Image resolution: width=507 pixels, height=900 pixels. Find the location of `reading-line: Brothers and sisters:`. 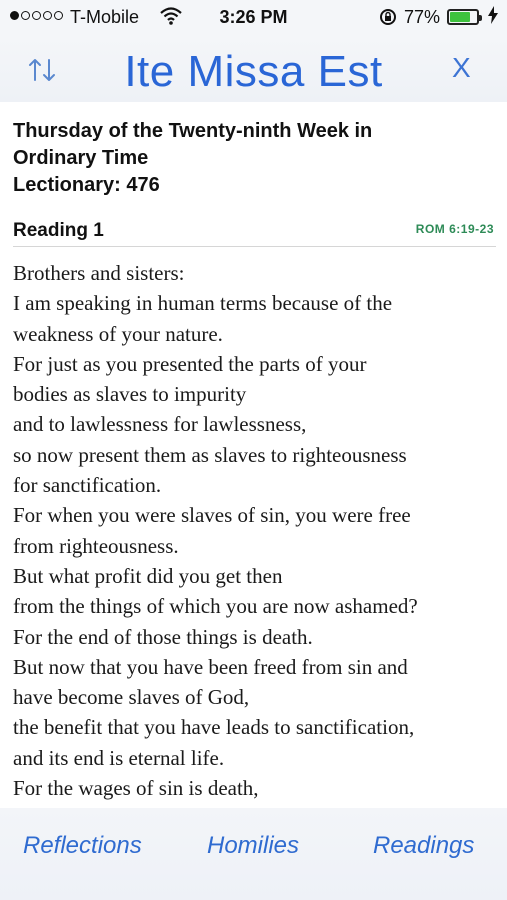

reading-line: Brothers and sisters: is located at coordinates (99, 273).